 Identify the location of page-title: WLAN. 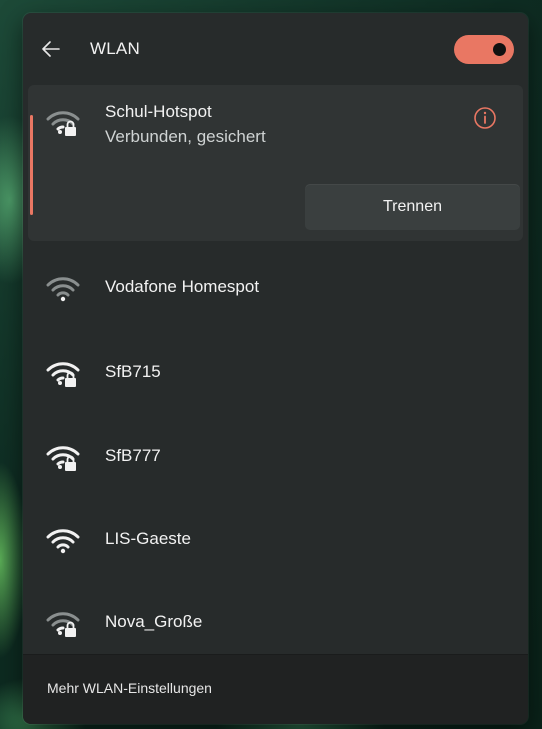
(115, 48).